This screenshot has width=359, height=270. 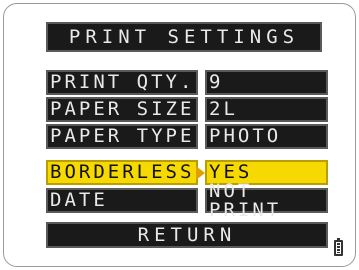 What do you see at coordinates (266, 136) in the screenshot?
I see `setting-value-paper-type: PHOTO` at bounding box center [266, 136].